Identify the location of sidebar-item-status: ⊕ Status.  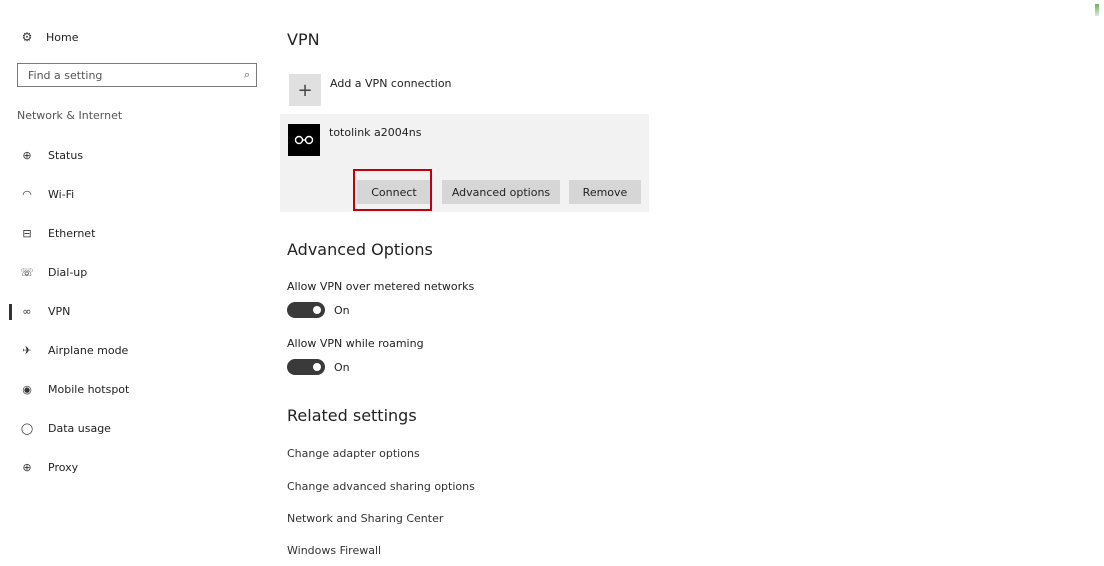
(135, 155).